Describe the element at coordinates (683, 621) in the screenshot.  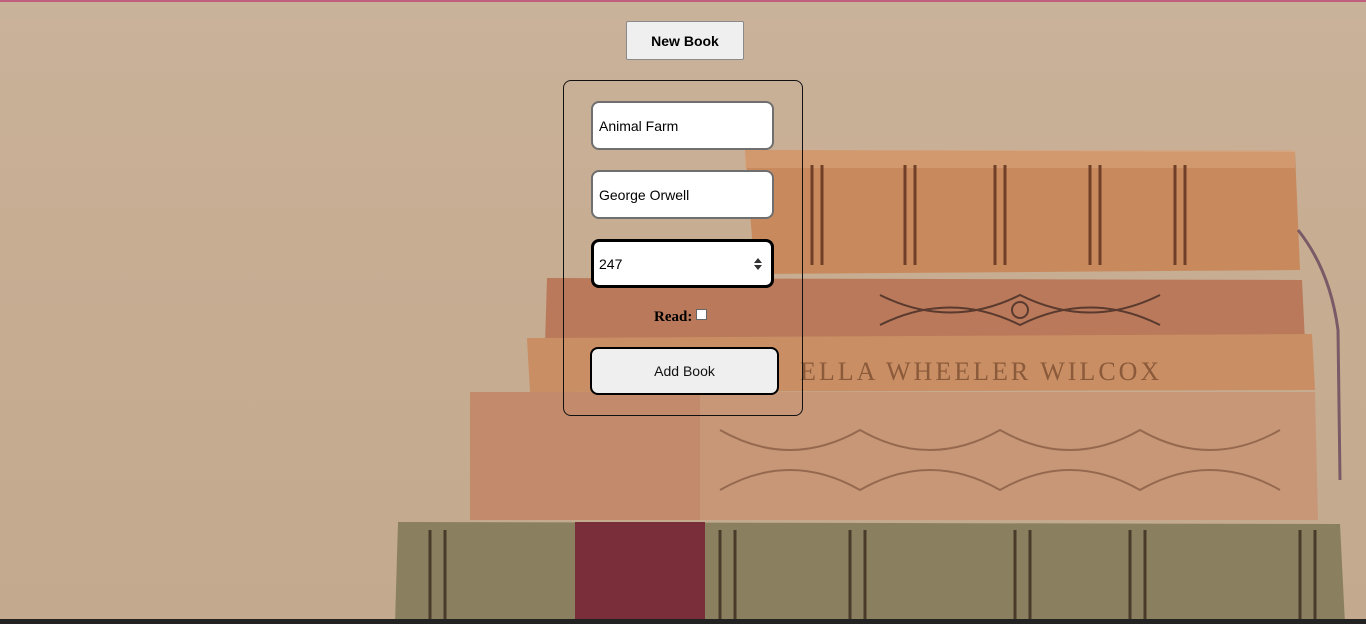
I see `bottom-bar` at that location.